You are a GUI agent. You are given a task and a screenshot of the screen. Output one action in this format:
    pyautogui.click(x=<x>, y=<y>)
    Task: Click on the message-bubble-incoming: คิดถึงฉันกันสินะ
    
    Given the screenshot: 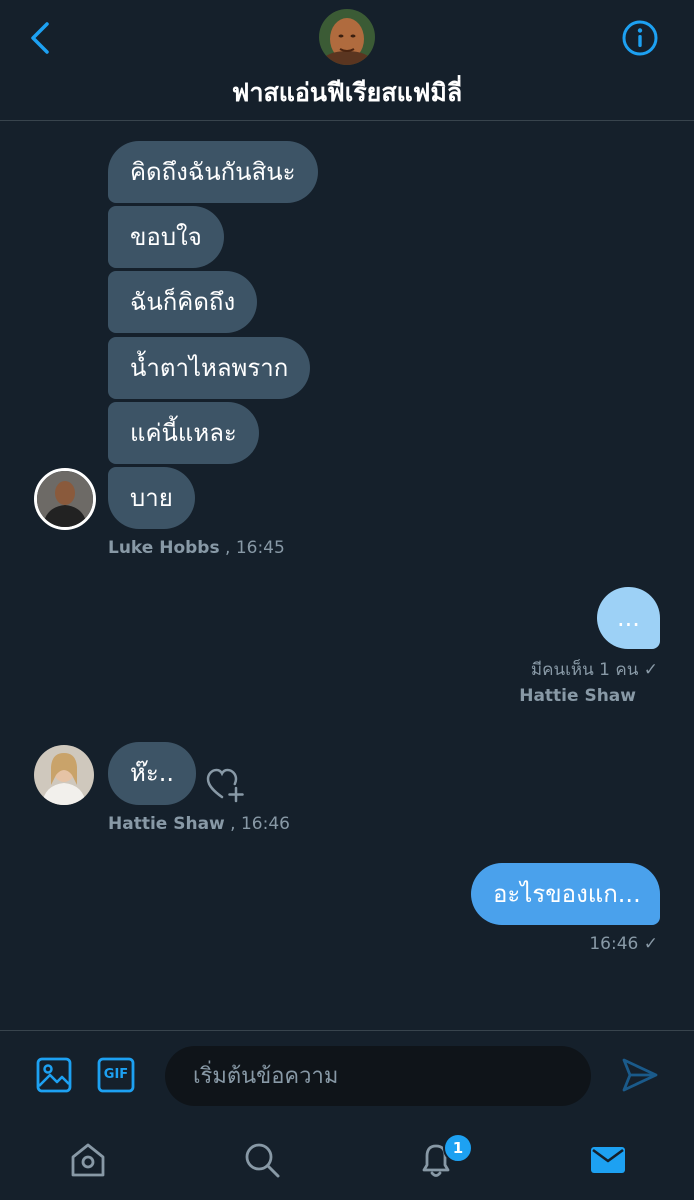 What is the action you would take?
    pyautogui.click(x=213, y=172)
    